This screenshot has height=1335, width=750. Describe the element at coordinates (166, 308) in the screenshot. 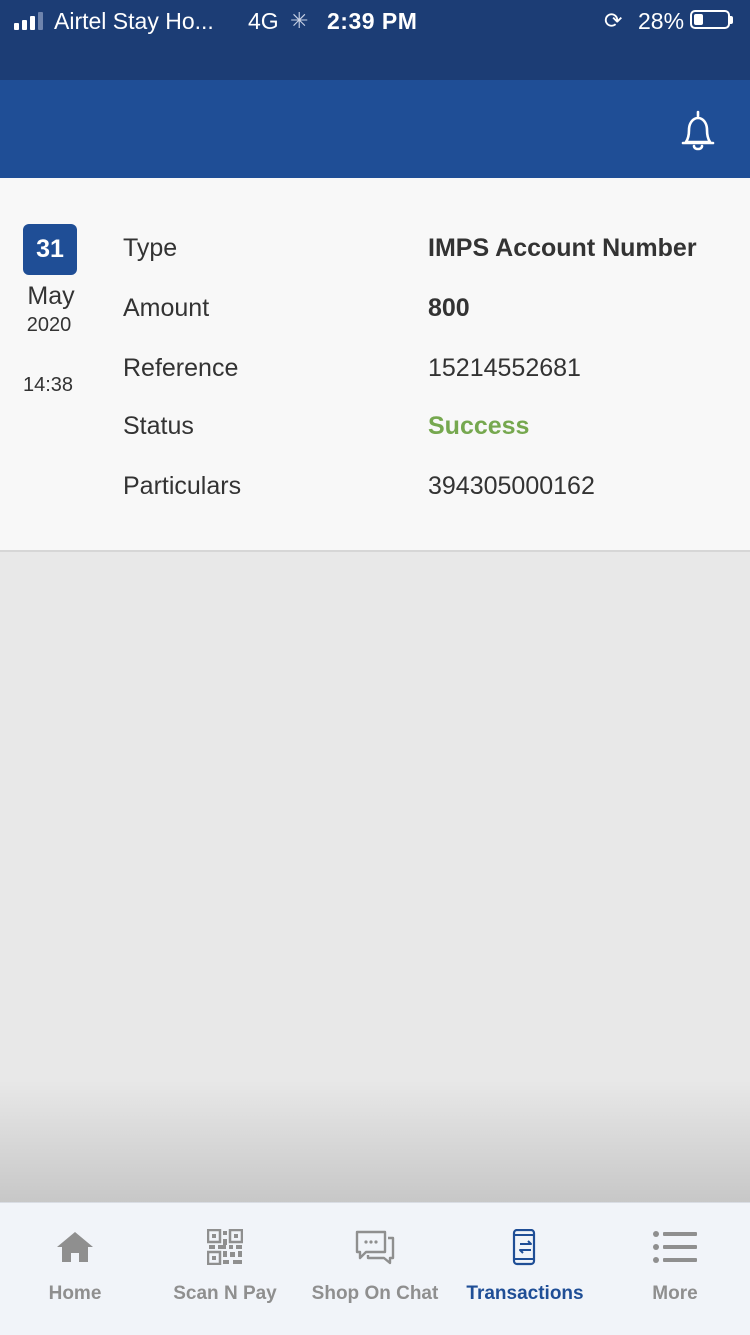

I see `amount-label: Amount` at that location.